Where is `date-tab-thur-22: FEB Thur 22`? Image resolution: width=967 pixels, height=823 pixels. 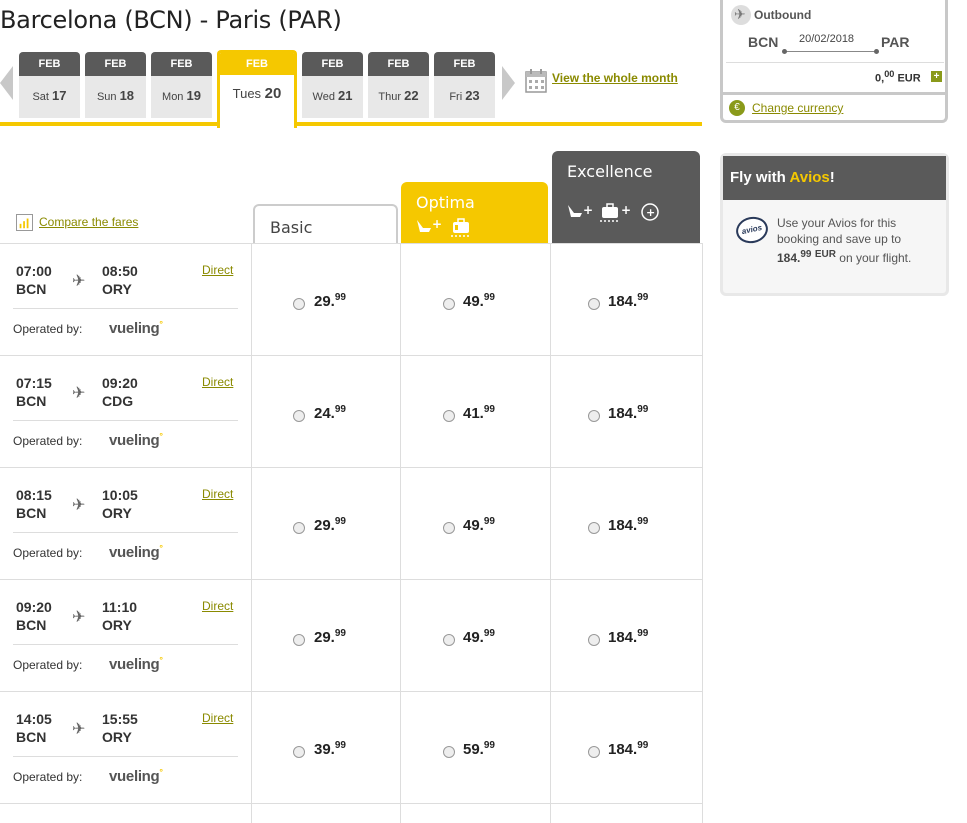 date-tab-thur-22: FEB Thur 22 is located at coordinates (398, 85).